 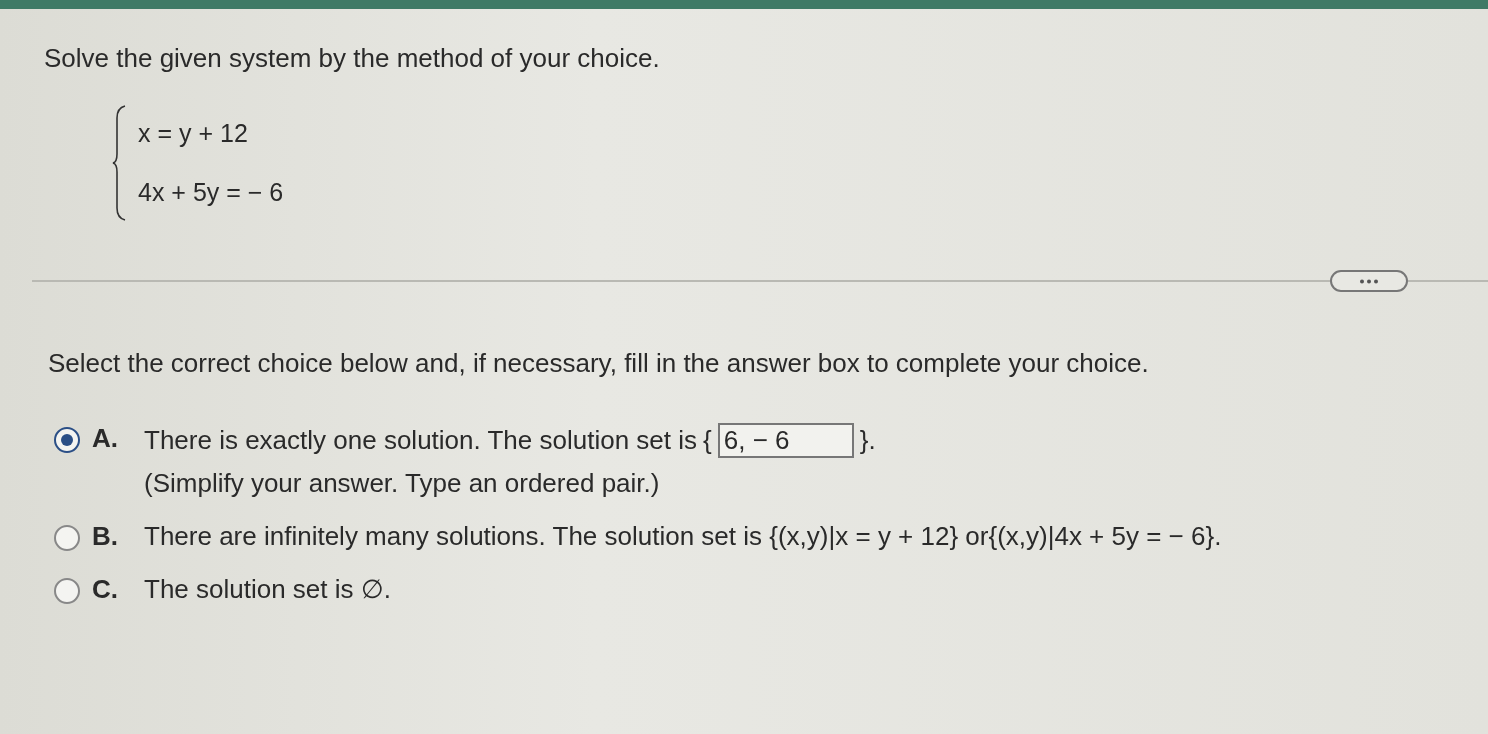 I want to click on set-brace: }., so click(x=867, y=440).